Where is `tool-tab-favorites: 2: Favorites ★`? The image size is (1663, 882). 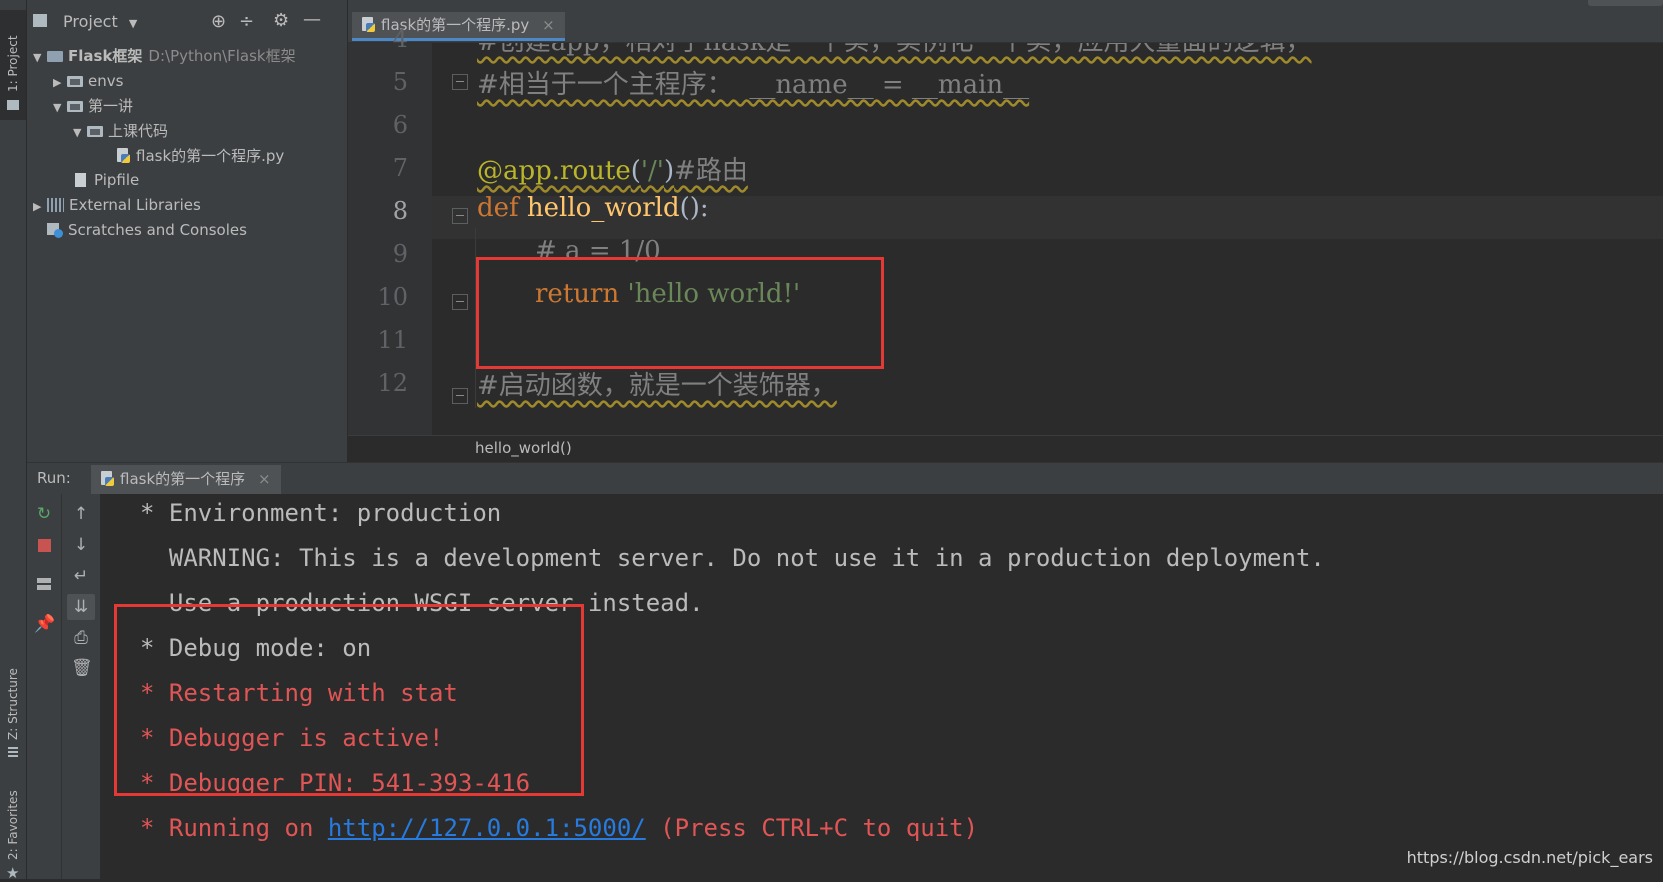 tool-tab-favorites: 2: Favorites ★ is located at coordinates (13, 831).